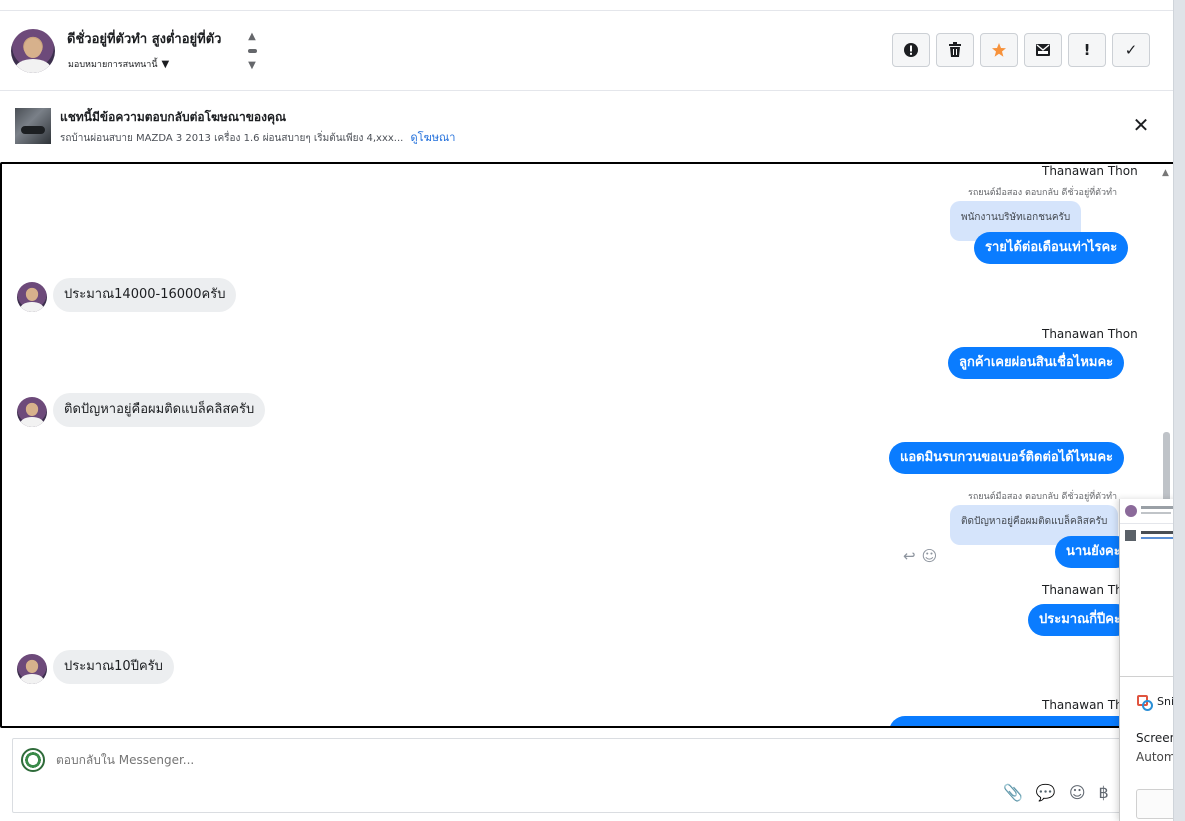 Image resolution: width=1185 pixels, height=821 pixels. I want to click on report-icon, so click(911, 50).